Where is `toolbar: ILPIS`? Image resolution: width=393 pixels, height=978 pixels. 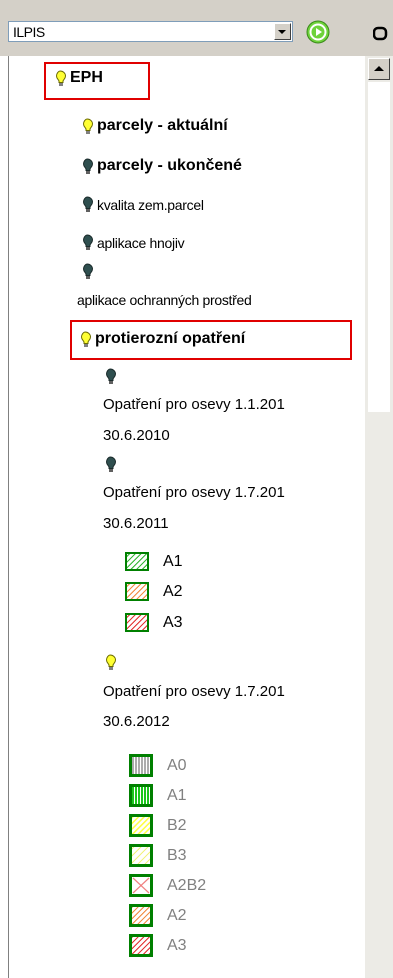
toolbar: ILPIS is located at coordinates (196, 28).